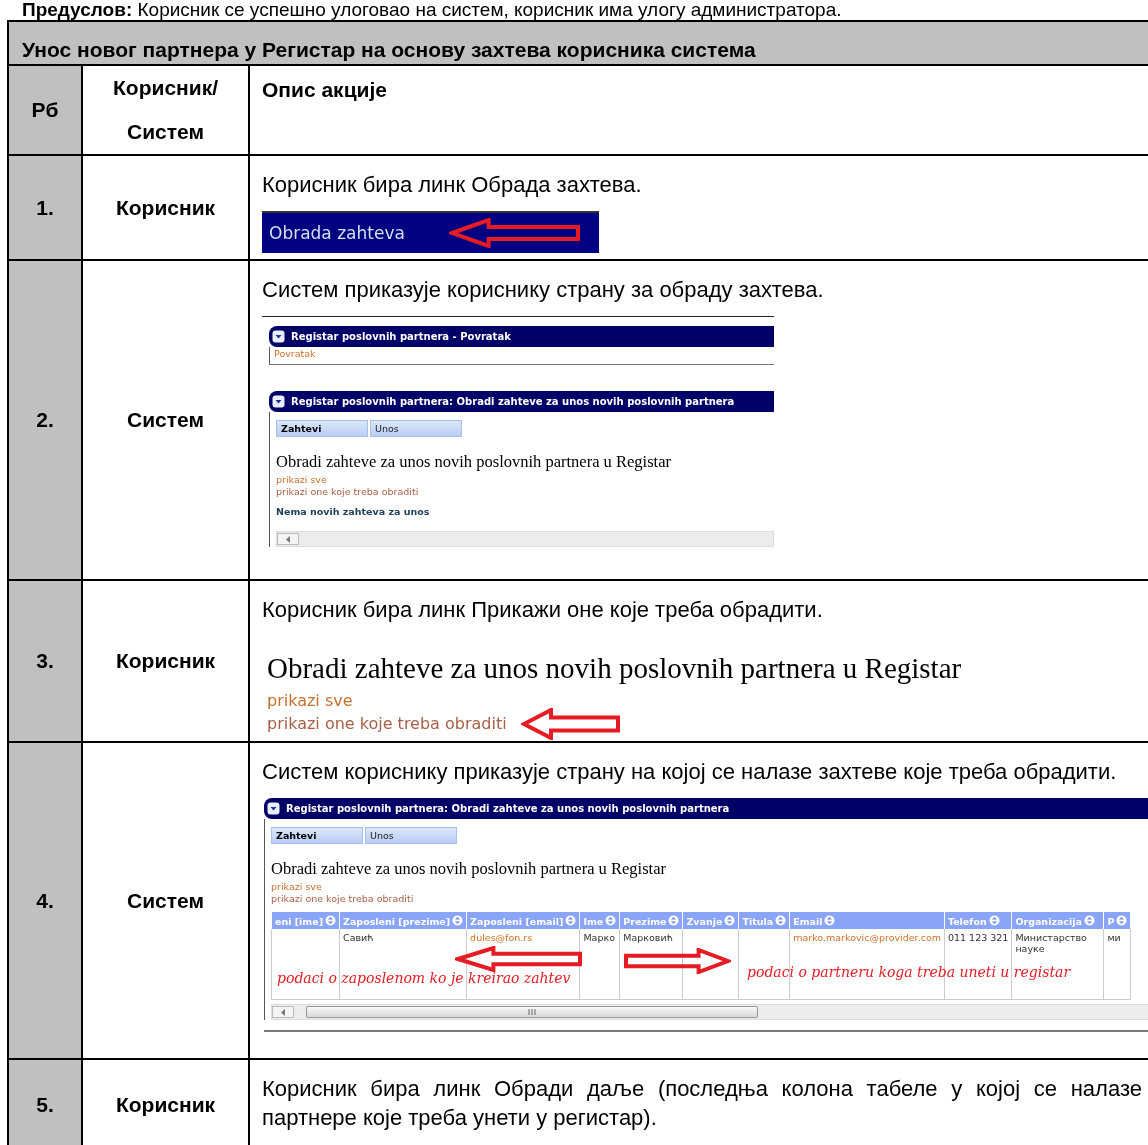 The height and width of the screenshot is (1145, 1148). Describe the element at coordinates (45, 900) in the screenshot. I see `row-number: 4.` at that location.